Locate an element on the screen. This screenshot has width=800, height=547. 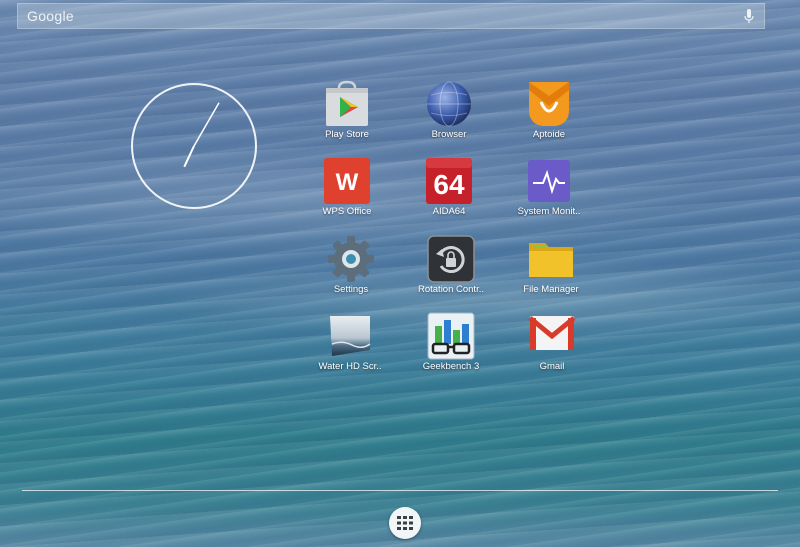
app-play-store: Play Store is located at coordinates (347, 115).